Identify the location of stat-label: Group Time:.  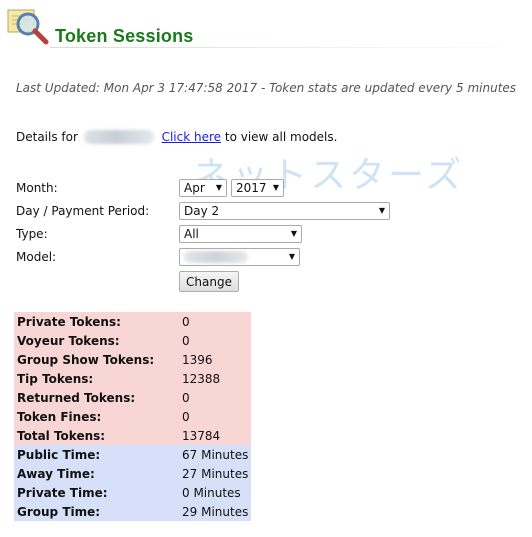
(96, 511).